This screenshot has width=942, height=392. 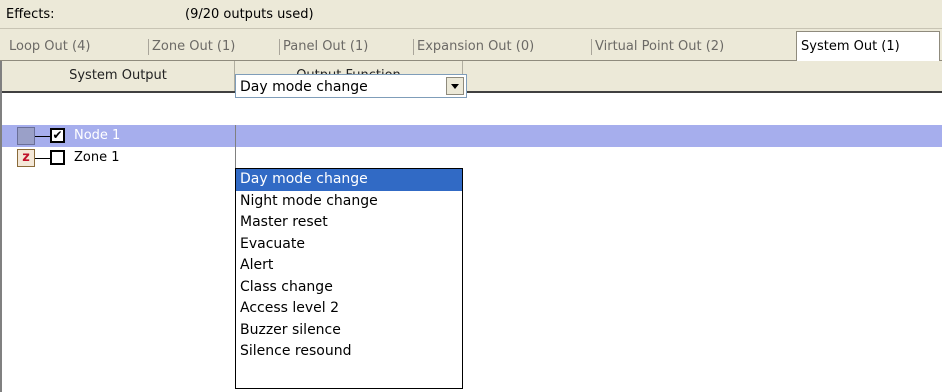 What do you see at coordinates (502, 47) in the screenshot?
I see `tab-expansion-out: Expansion Out (0)` at bounding box center [502, 47].